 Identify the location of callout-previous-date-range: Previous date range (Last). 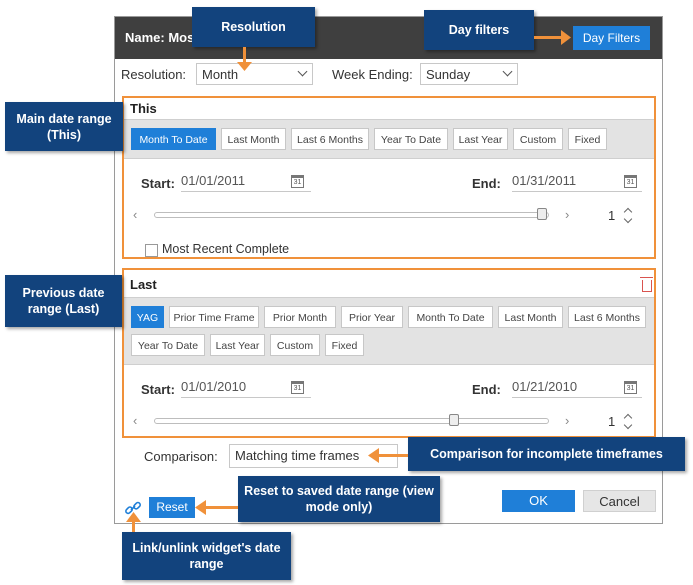
(63, 301).